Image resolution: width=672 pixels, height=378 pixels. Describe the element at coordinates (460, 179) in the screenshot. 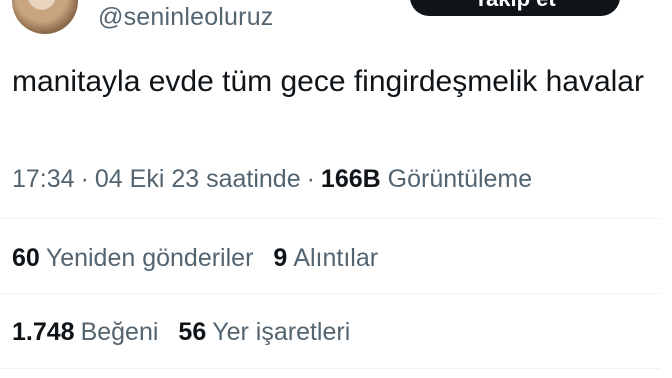

I see `views-label: Görüntüleme` at that location.